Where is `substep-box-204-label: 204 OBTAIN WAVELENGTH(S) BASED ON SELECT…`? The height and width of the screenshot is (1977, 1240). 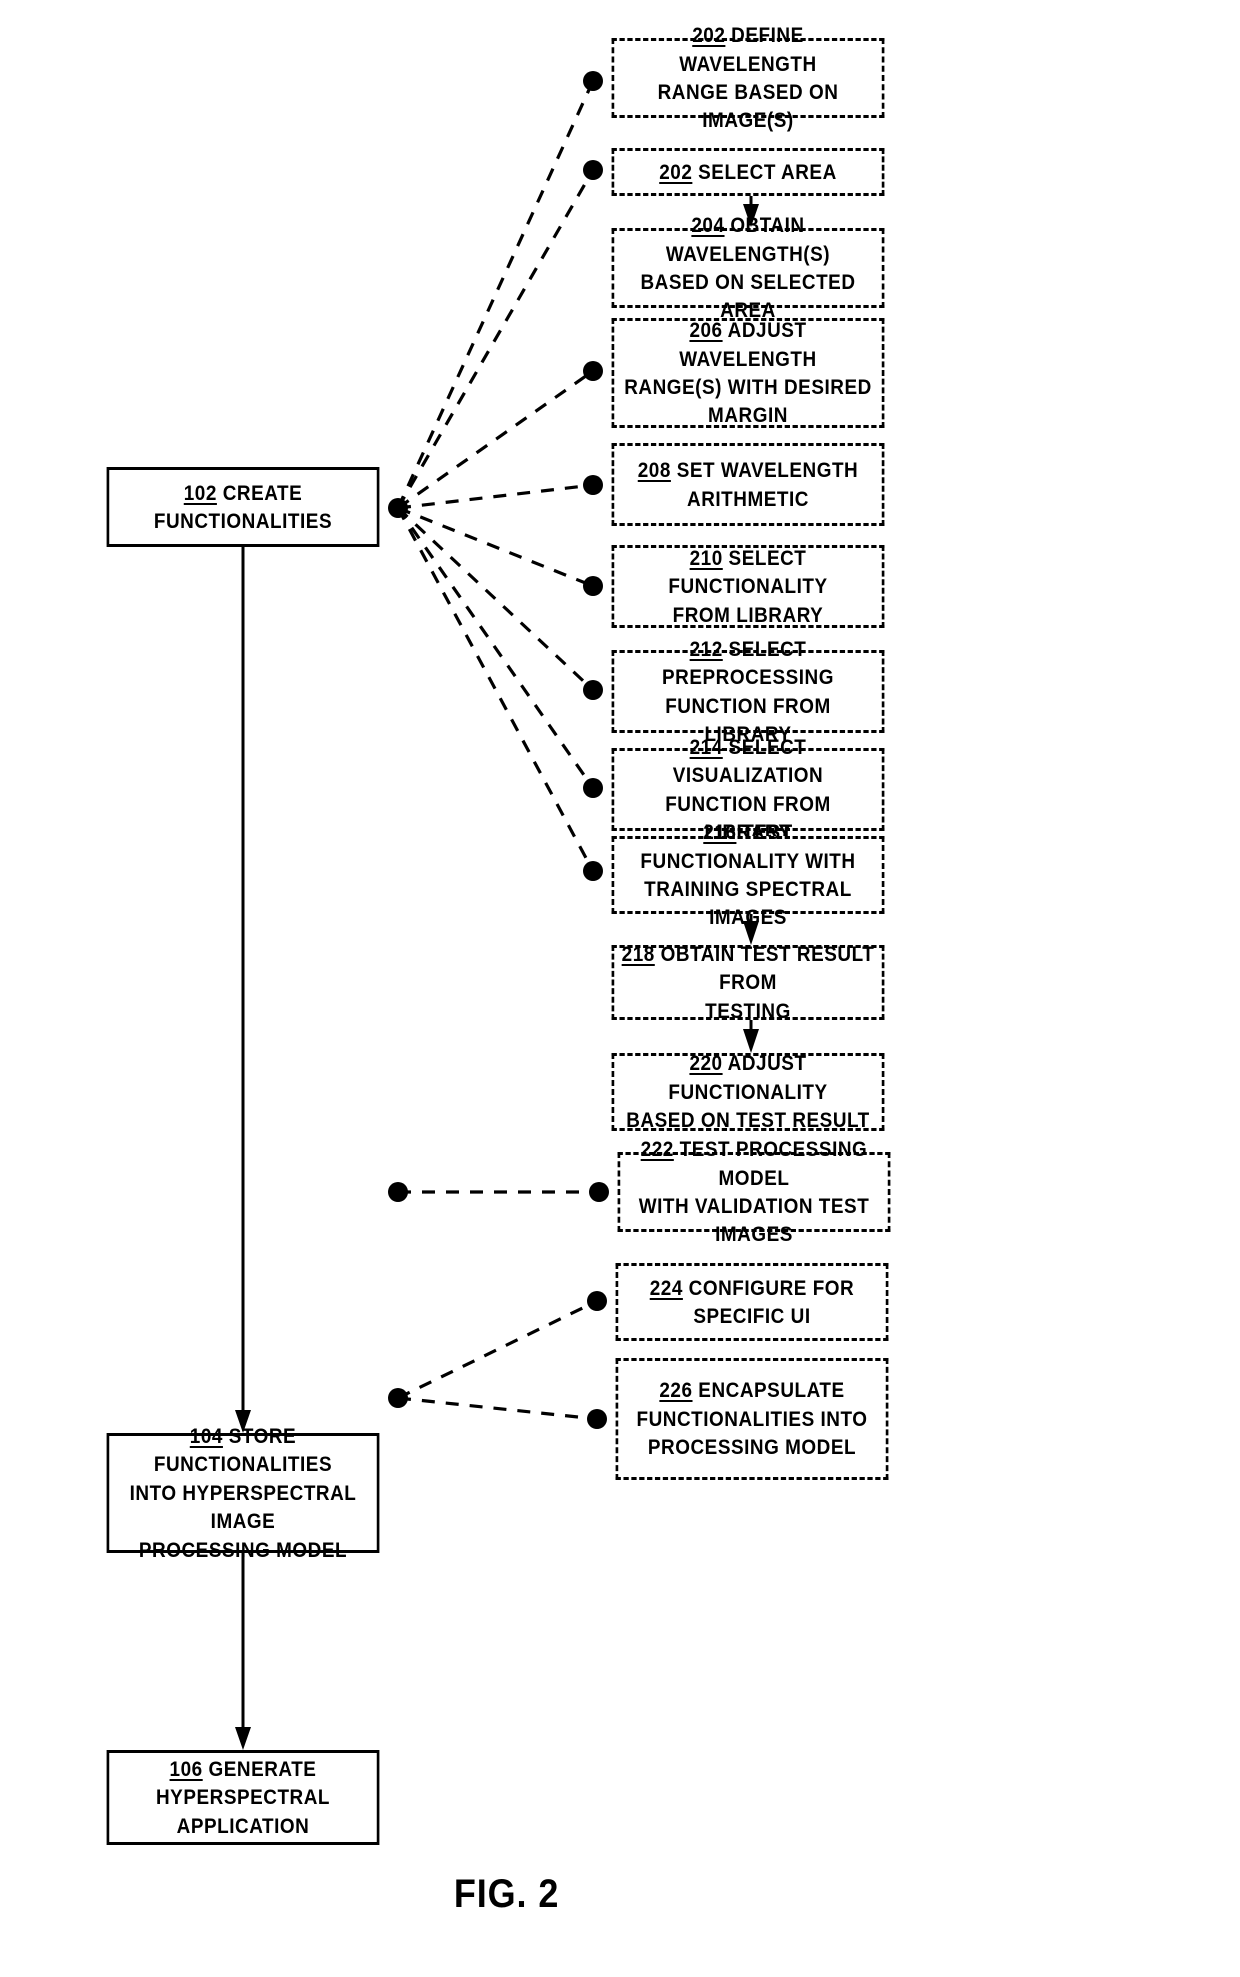
substep-box-204-label: 204 OBTAIN WAVELENGTH(S) BASED ON SELECT… is located at coordinates (748, 268).